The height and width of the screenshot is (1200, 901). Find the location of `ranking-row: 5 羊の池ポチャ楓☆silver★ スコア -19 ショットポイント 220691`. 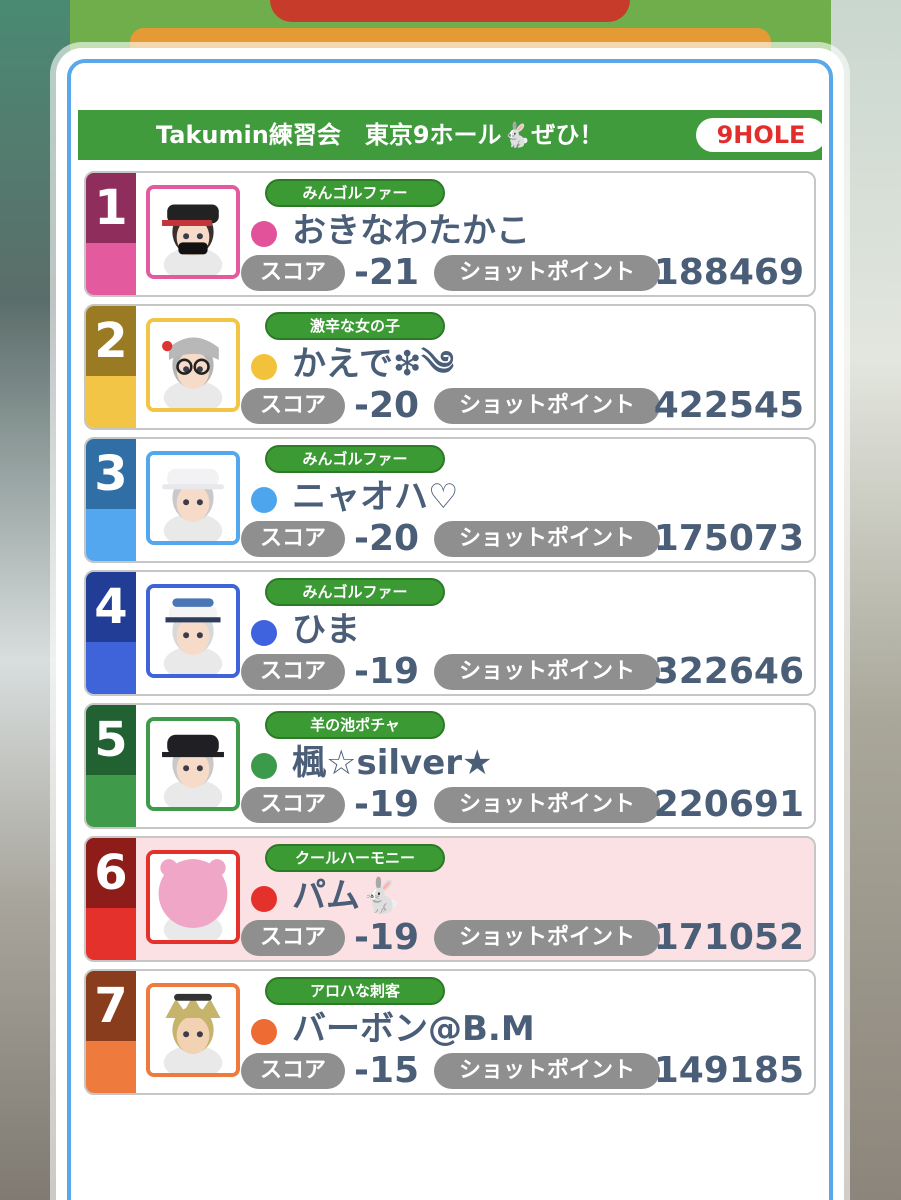

ranking-row: 5 羊の池ポチャ楓☆silver★ スコア -19 ショットポイント 220691 is located at coordinates (450, 766).